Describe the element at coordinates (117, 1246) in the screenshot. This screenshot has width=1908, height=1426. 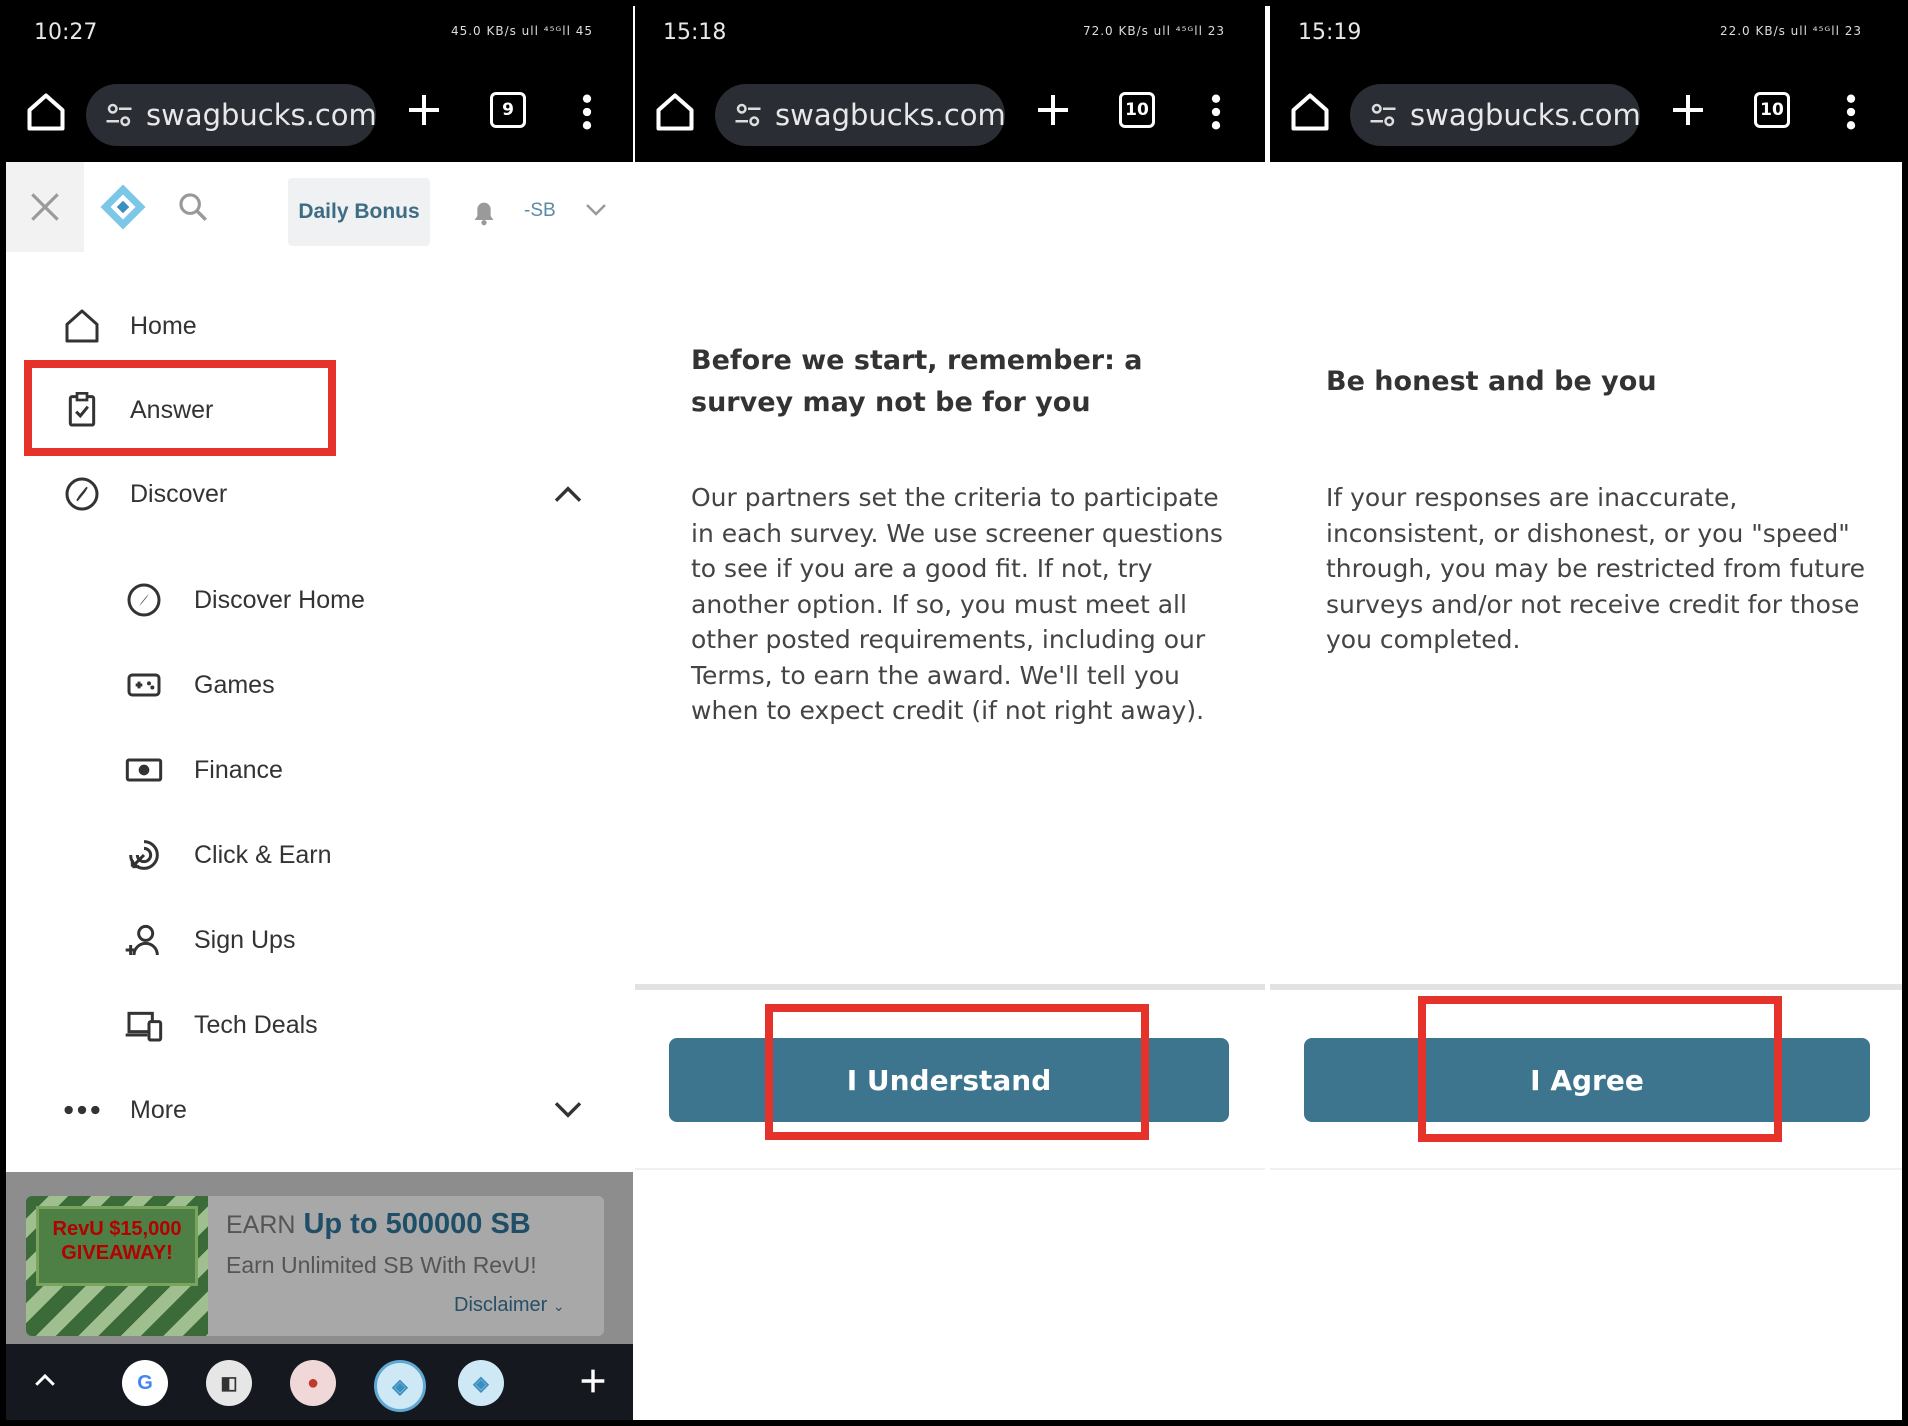
I see `ad-image-text: RevU $15,000 GIVEAWAY!` at that location.